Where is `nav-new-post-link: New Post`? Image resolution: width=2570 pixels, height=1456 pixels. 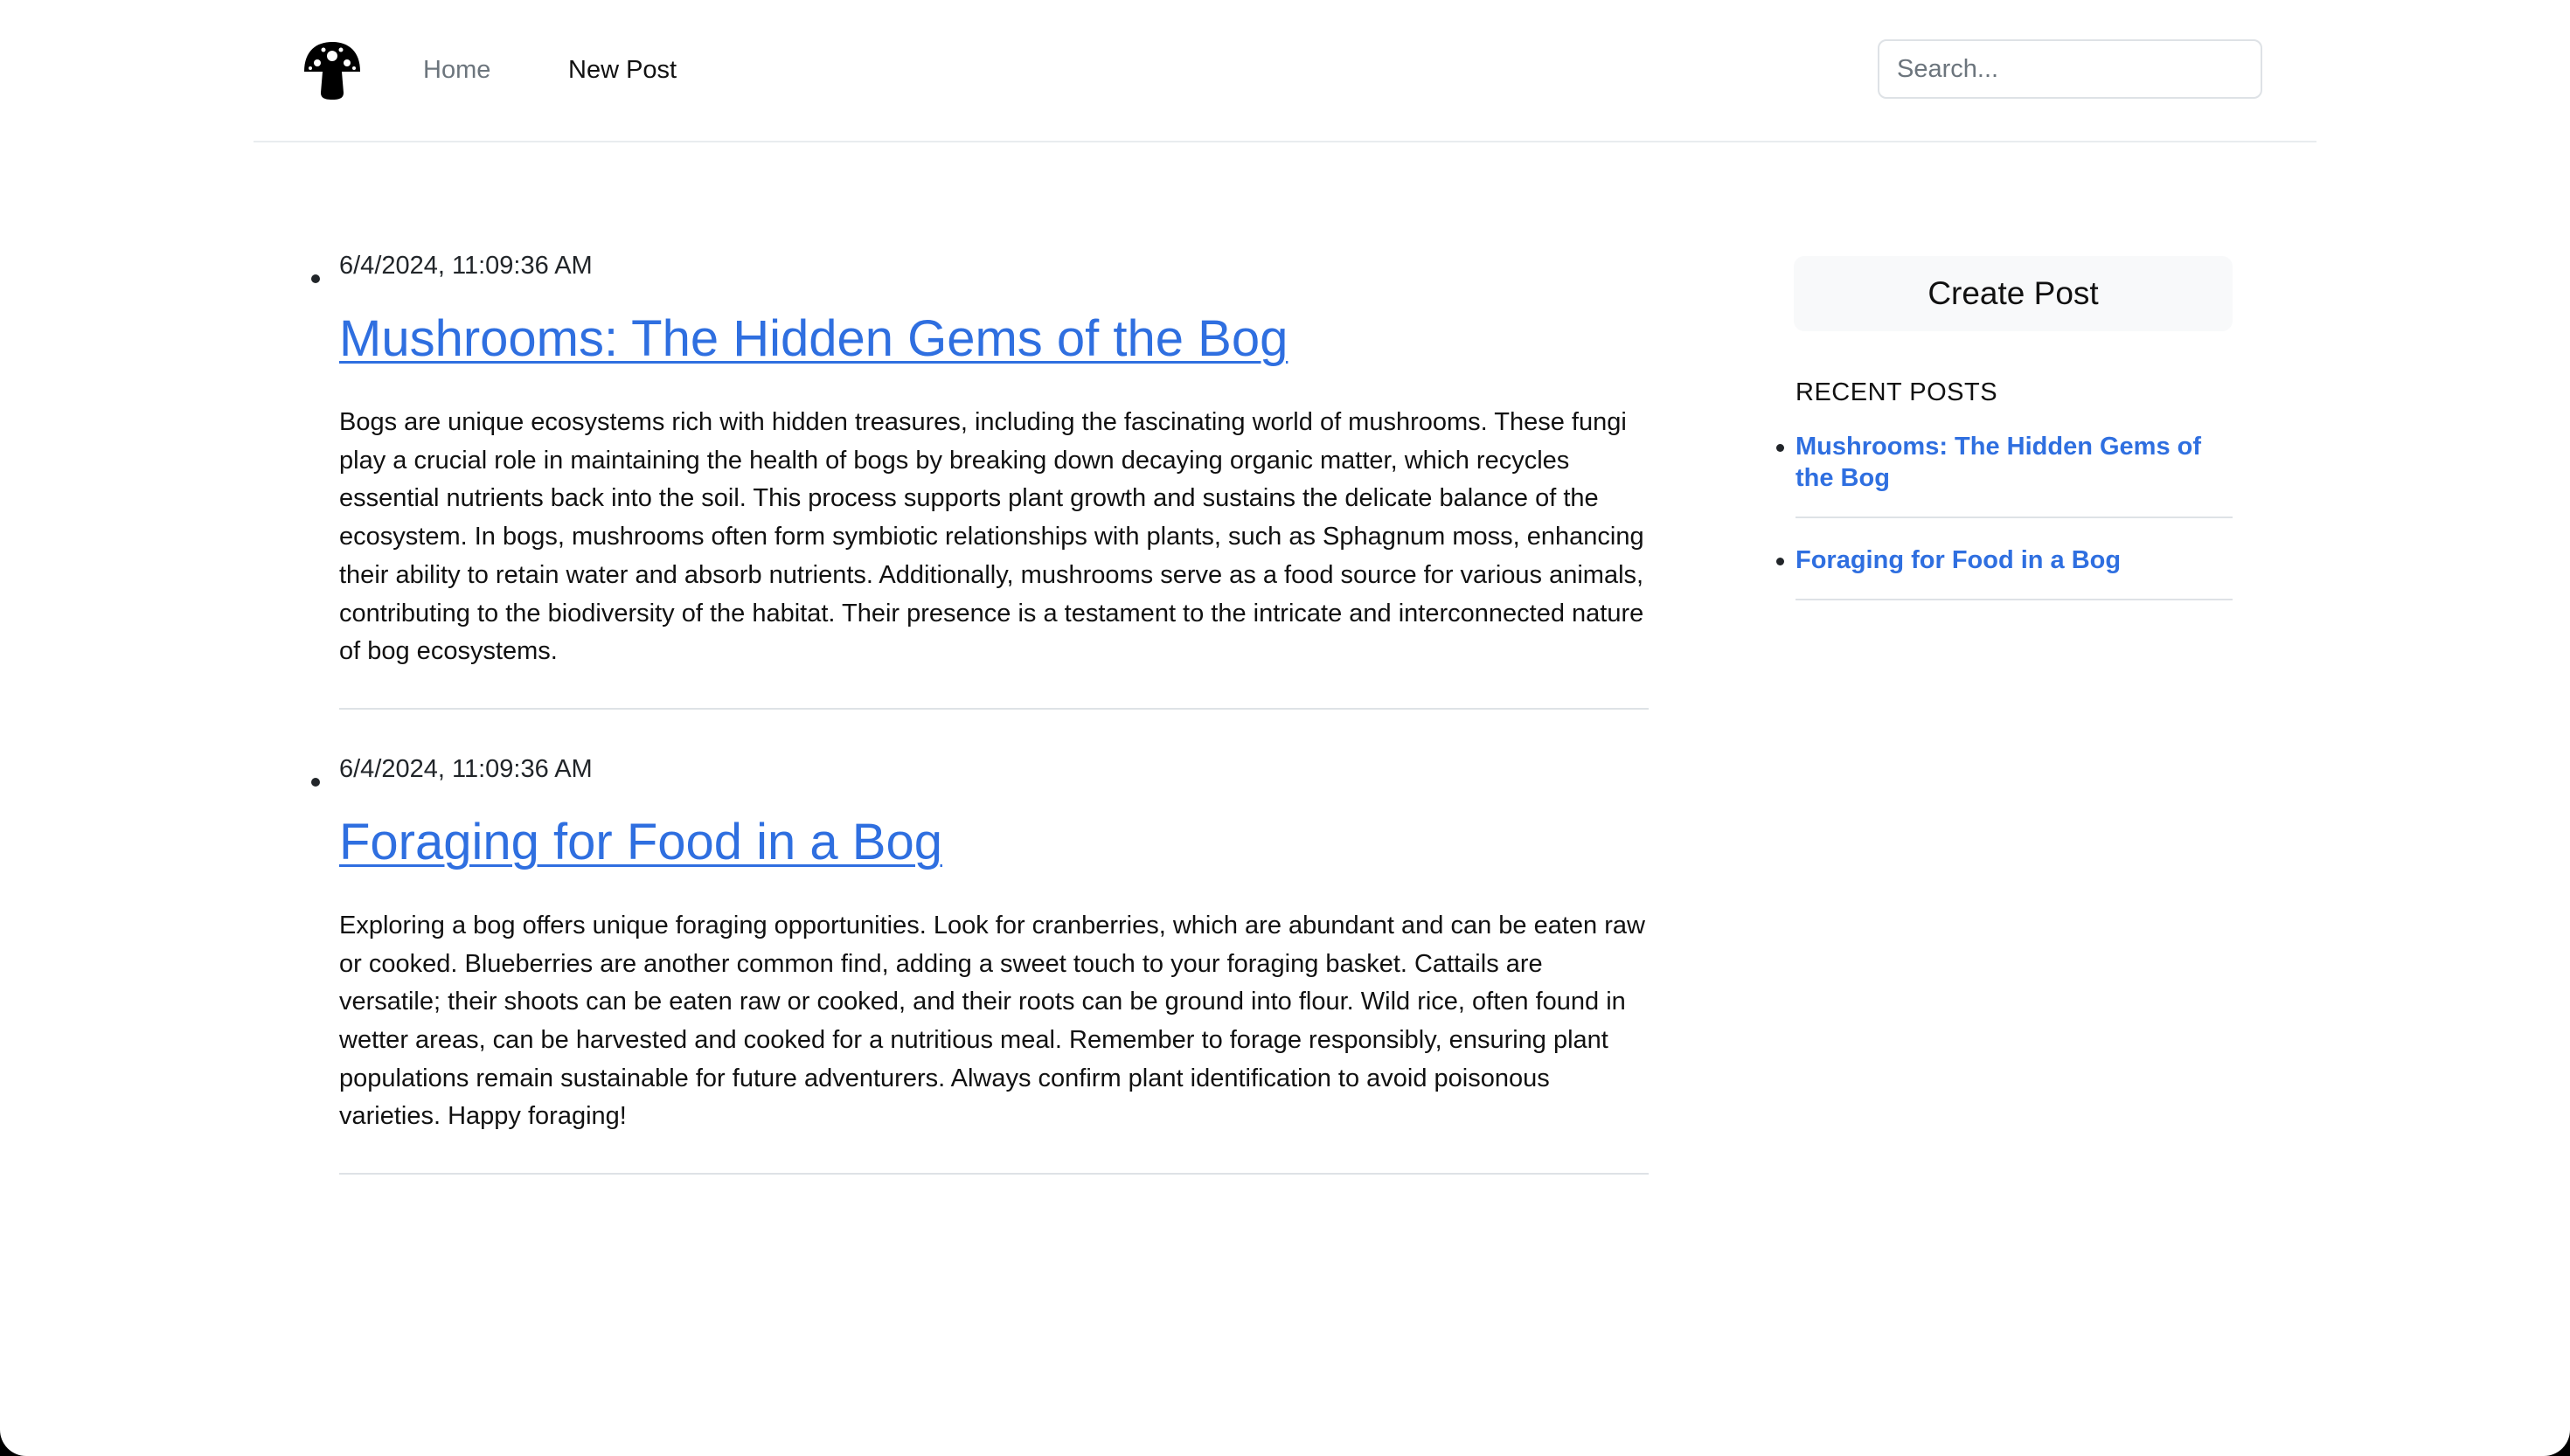 nav-new-post-link: New Post is located at coordinates (622, 70).